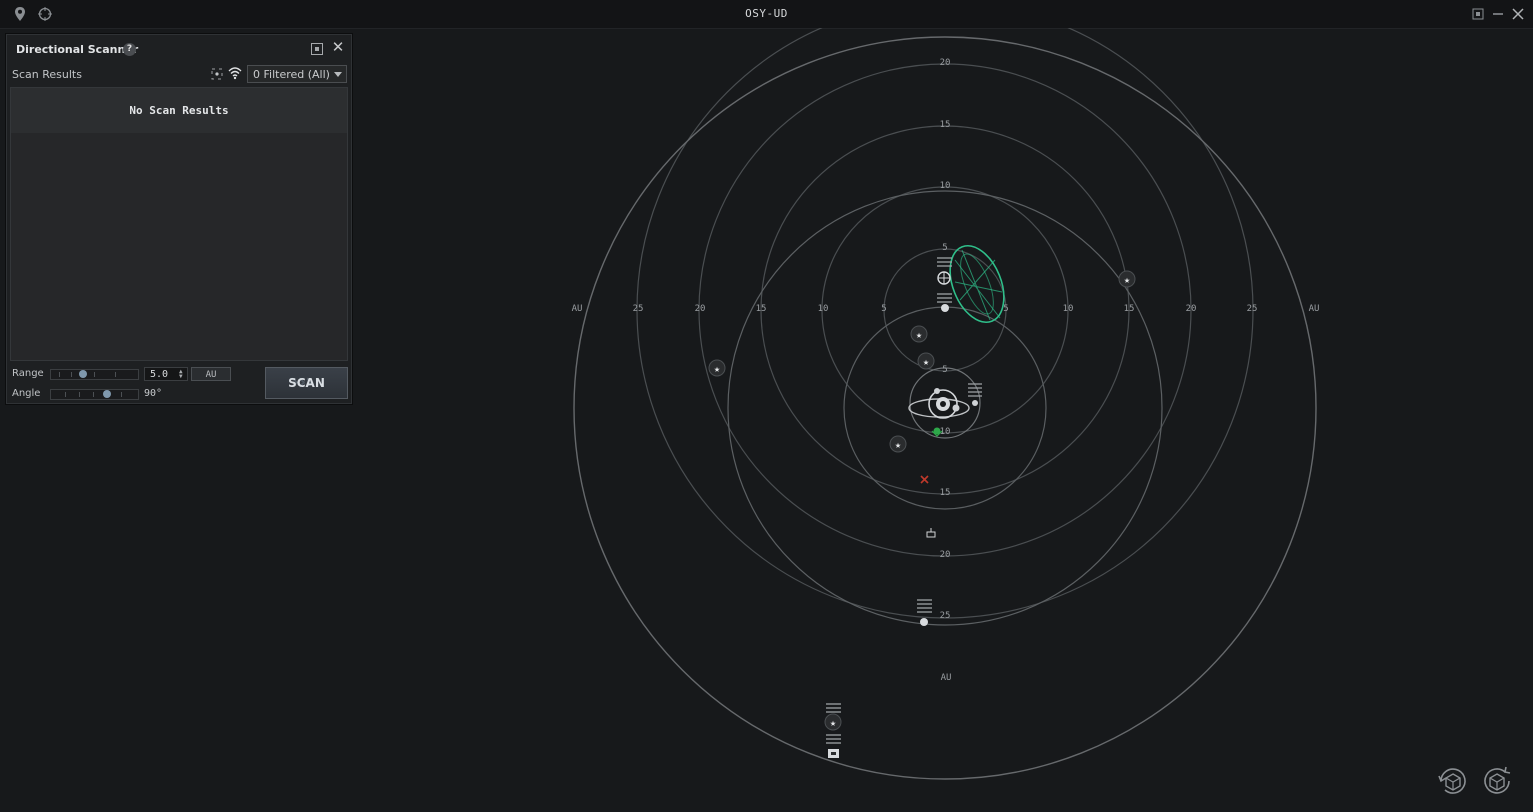 This screenshot has height=812, width=1533. I want to click on pin-window-button, so click(317, 49).